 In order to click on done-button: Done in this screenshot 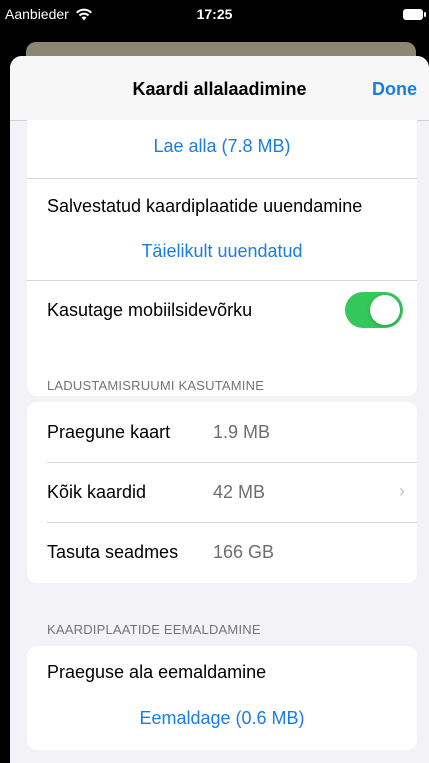, I will do `click(394, 89)`.